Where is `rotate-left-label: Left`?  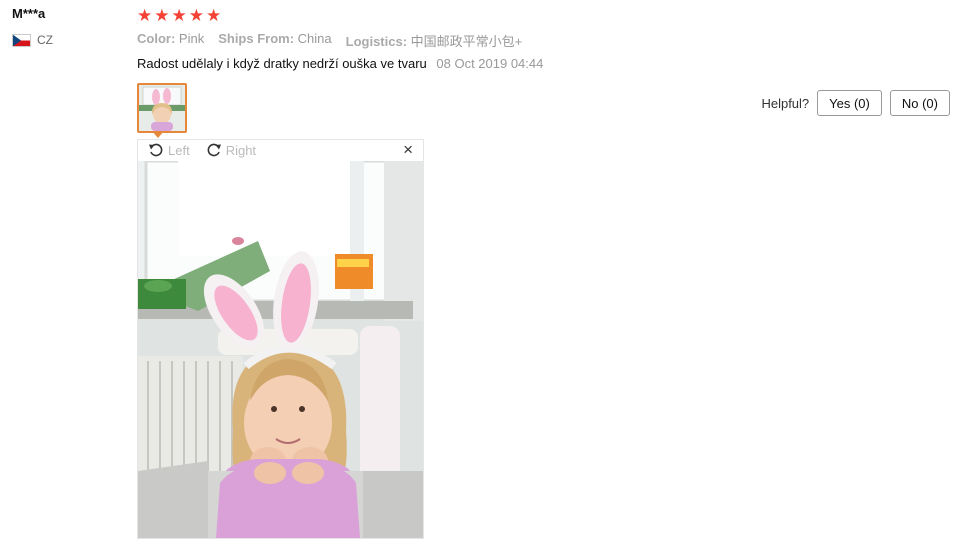
rotate-left-label: Left is located at coordinates (179, 150).